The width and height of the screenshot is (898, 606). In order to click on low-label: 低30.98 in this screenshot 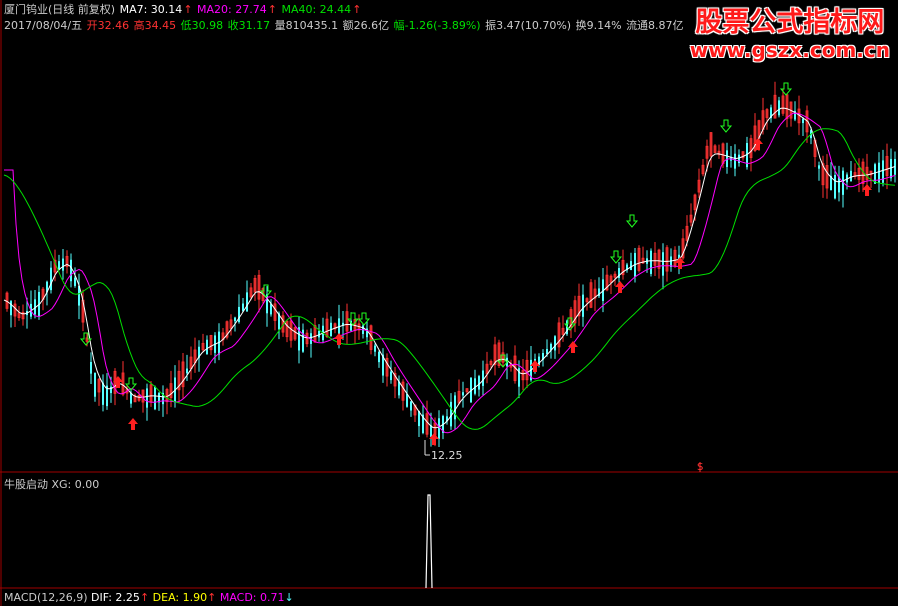, I will do `click(202, 25)`.